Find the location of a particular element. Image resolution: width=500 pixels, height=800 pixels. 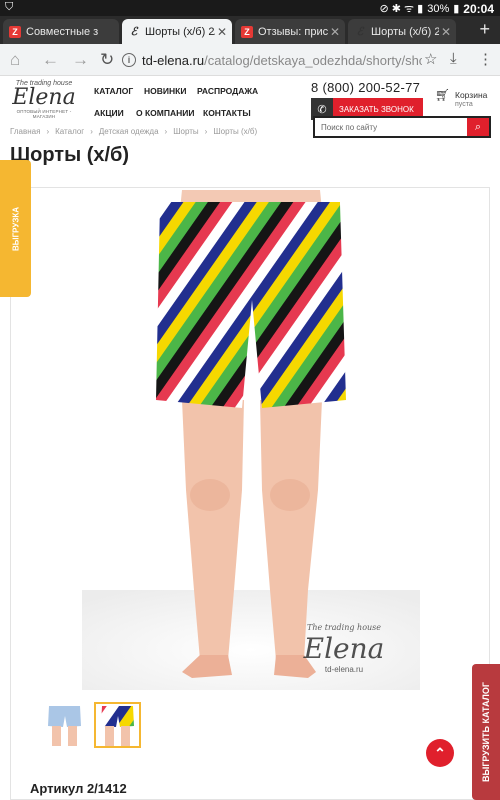

breadcrumb-catalog: Каталог is located at coordinates (69, 131).